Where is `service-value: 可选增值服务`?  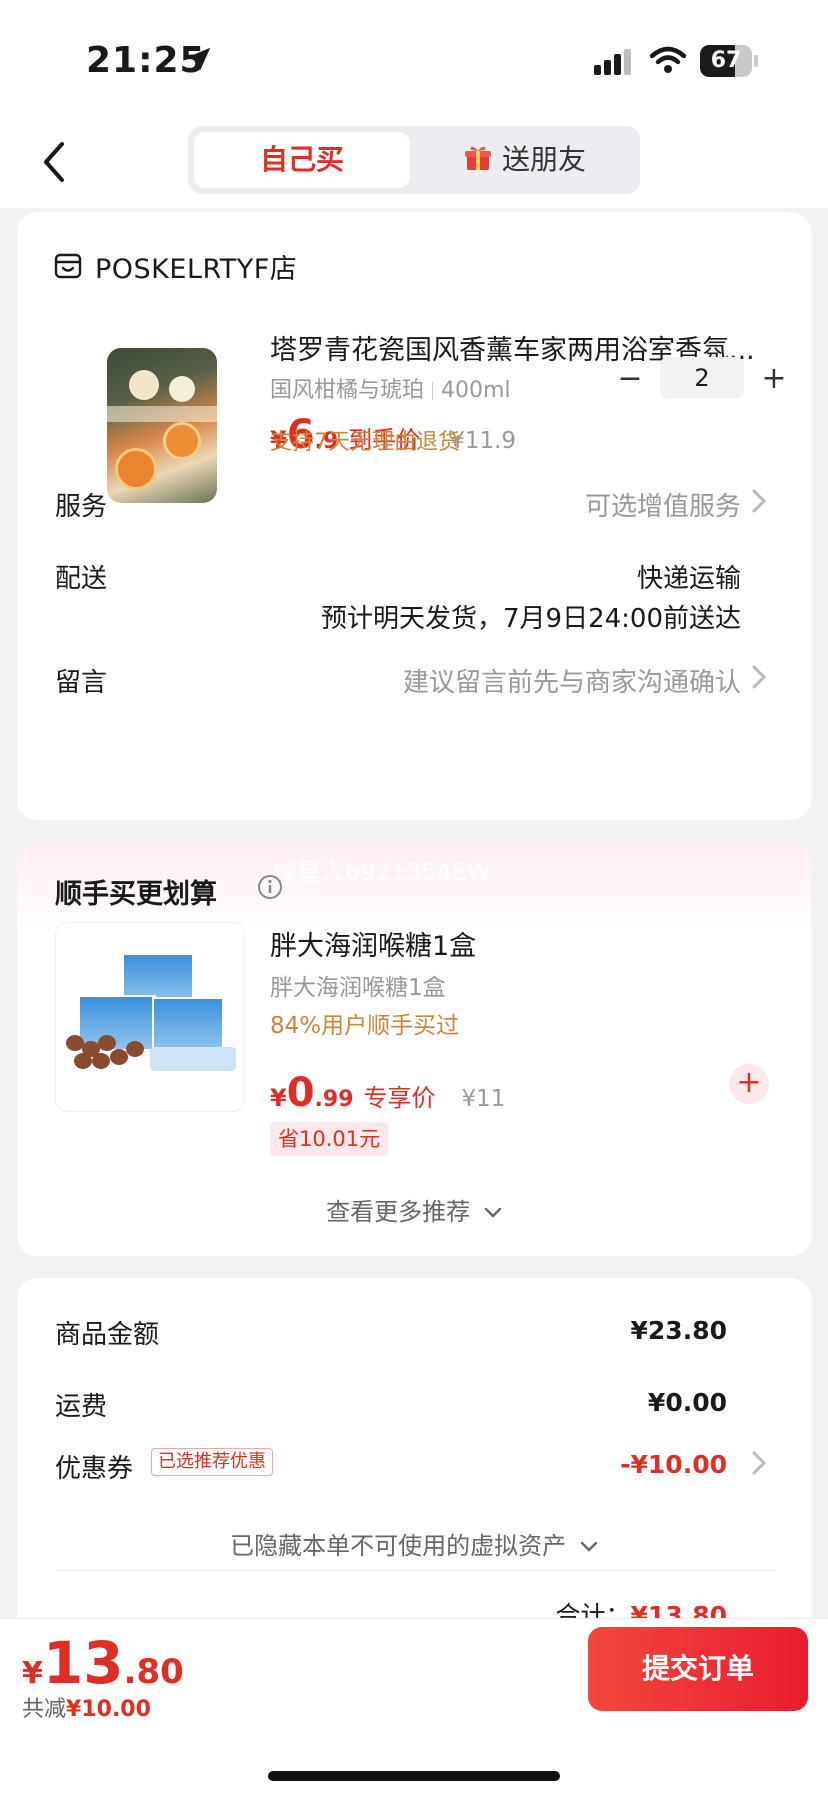
service-value: 可选增值服务 is located at coordinates (663, 504).